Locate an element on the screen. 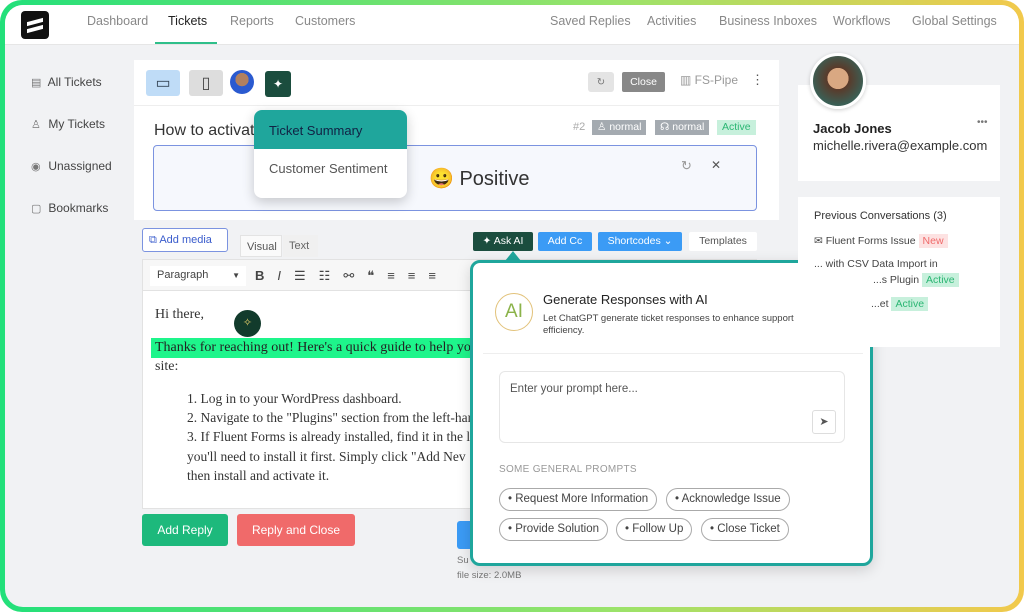 Image resolution: width=1024 pixels, height=612 pixels. regenerate-icon: ↻ is located at coordinates (686, 166).